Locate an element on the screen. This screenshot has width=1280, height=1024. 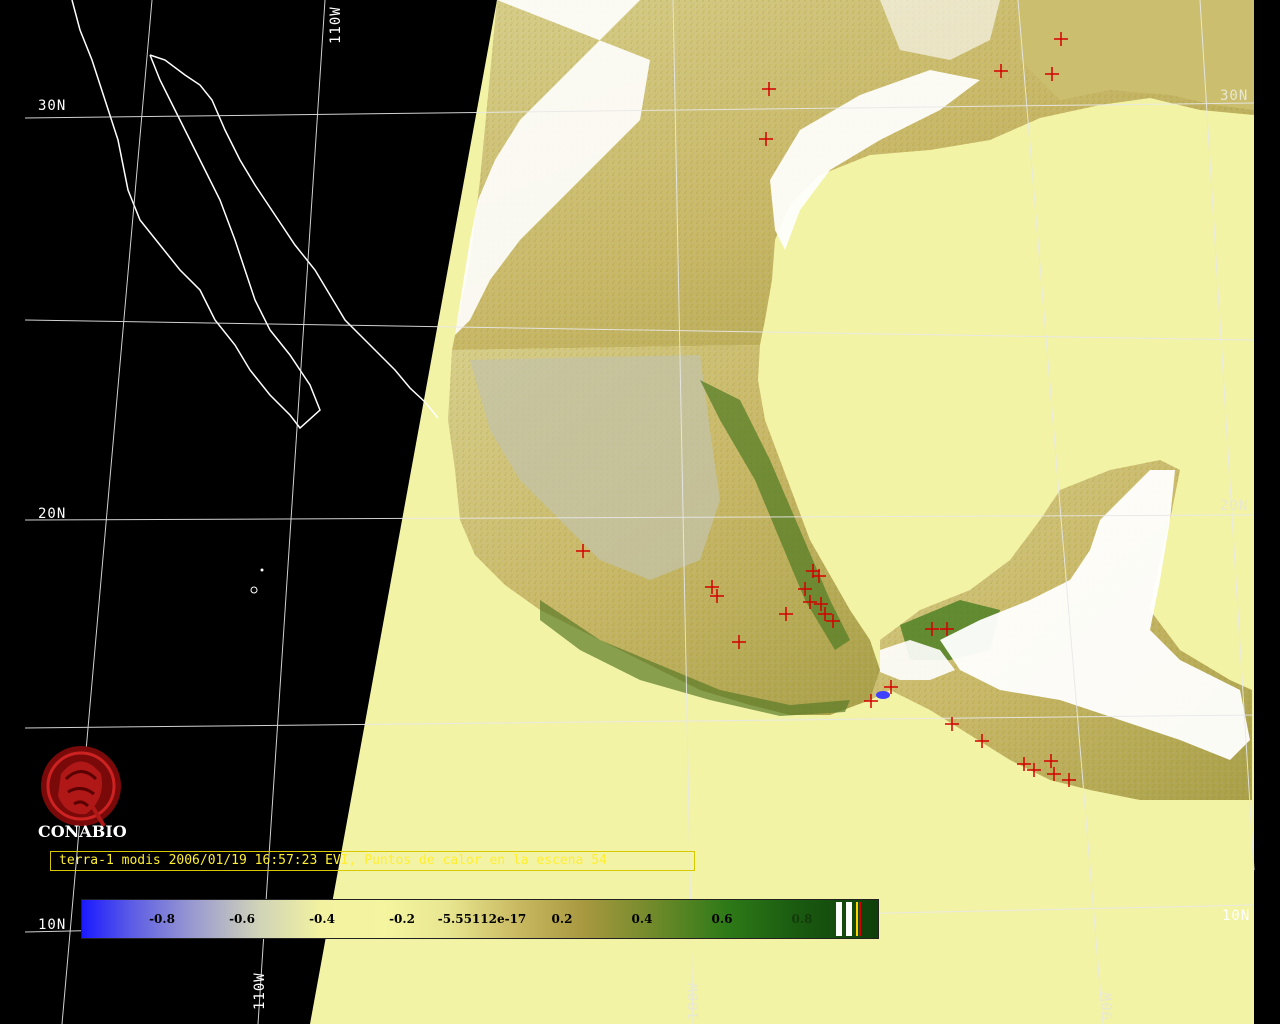
colorbar-tick: -0.2 is located at coordinates (402, 919).